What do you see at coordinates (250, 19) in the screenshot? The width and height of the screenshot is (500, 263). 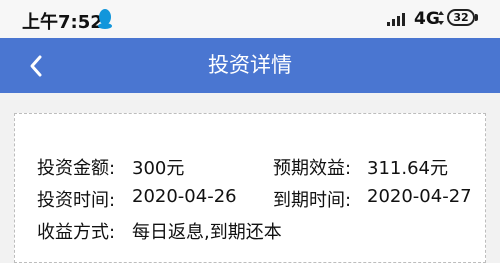 I see `status-bar: 上午7:52 4G 32` at bounding box center [250, 19].